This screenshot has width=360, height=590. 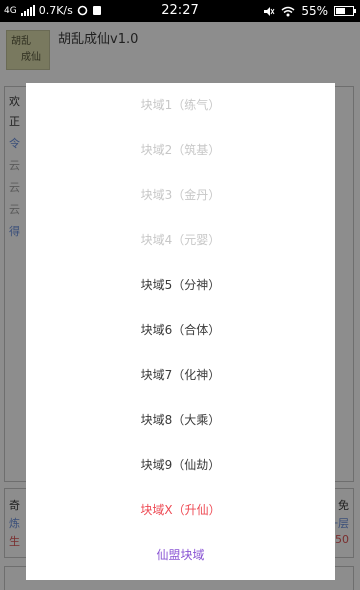 What do you see at coordinates (21, 41) in the screenshot?
I see `avatar-text-line: 胡乱` at bounding box center [21, 41].